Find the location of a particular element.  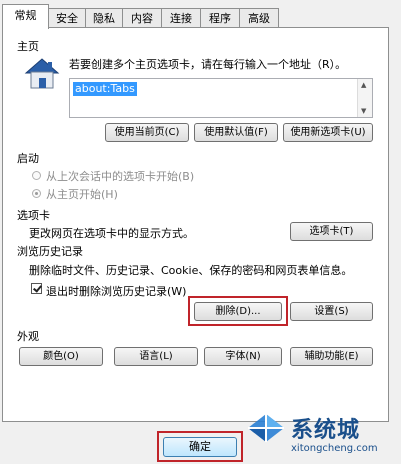

watermark-brand: 系统城 is located at coordinates (326, 430).